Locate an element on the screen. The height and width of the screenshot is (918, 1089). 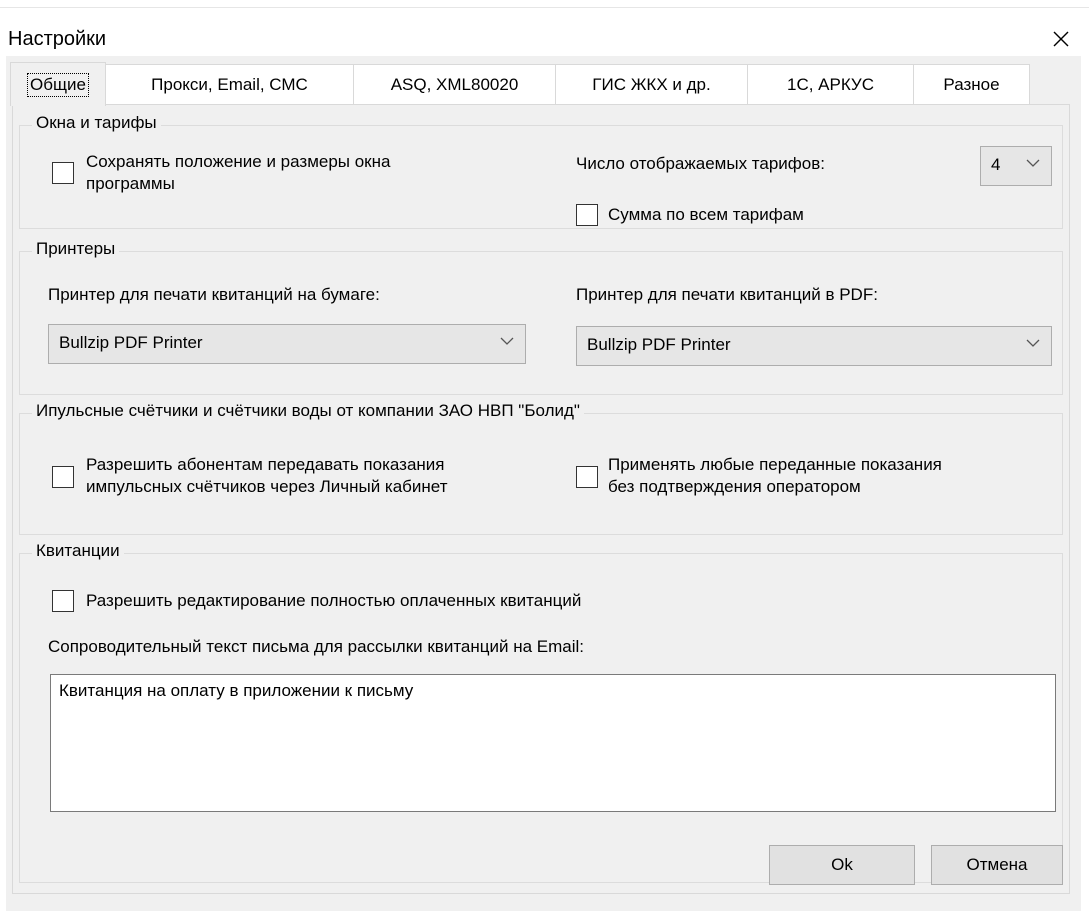
tab-label: ASQ, XML80020 is located at coordinates (454, 84).